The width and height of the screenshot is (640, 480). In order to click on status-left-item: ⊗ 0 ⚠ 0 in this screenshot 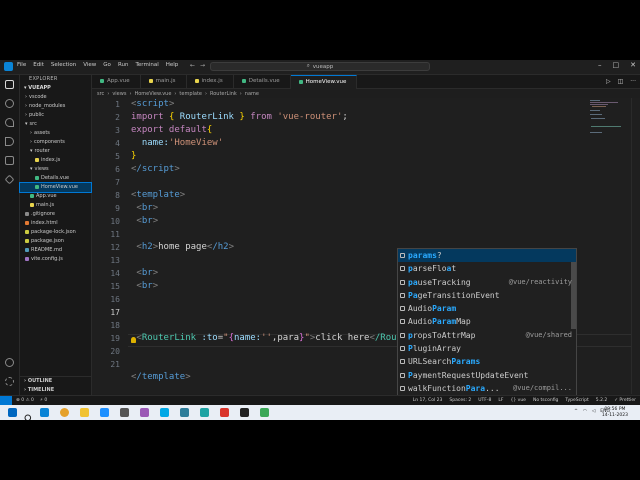, I will do `click(25, 400)`.